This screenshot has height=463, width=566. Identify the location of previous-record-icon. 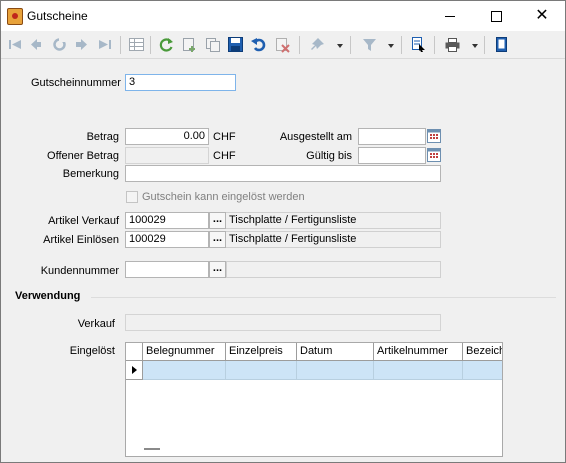
(35, 44).